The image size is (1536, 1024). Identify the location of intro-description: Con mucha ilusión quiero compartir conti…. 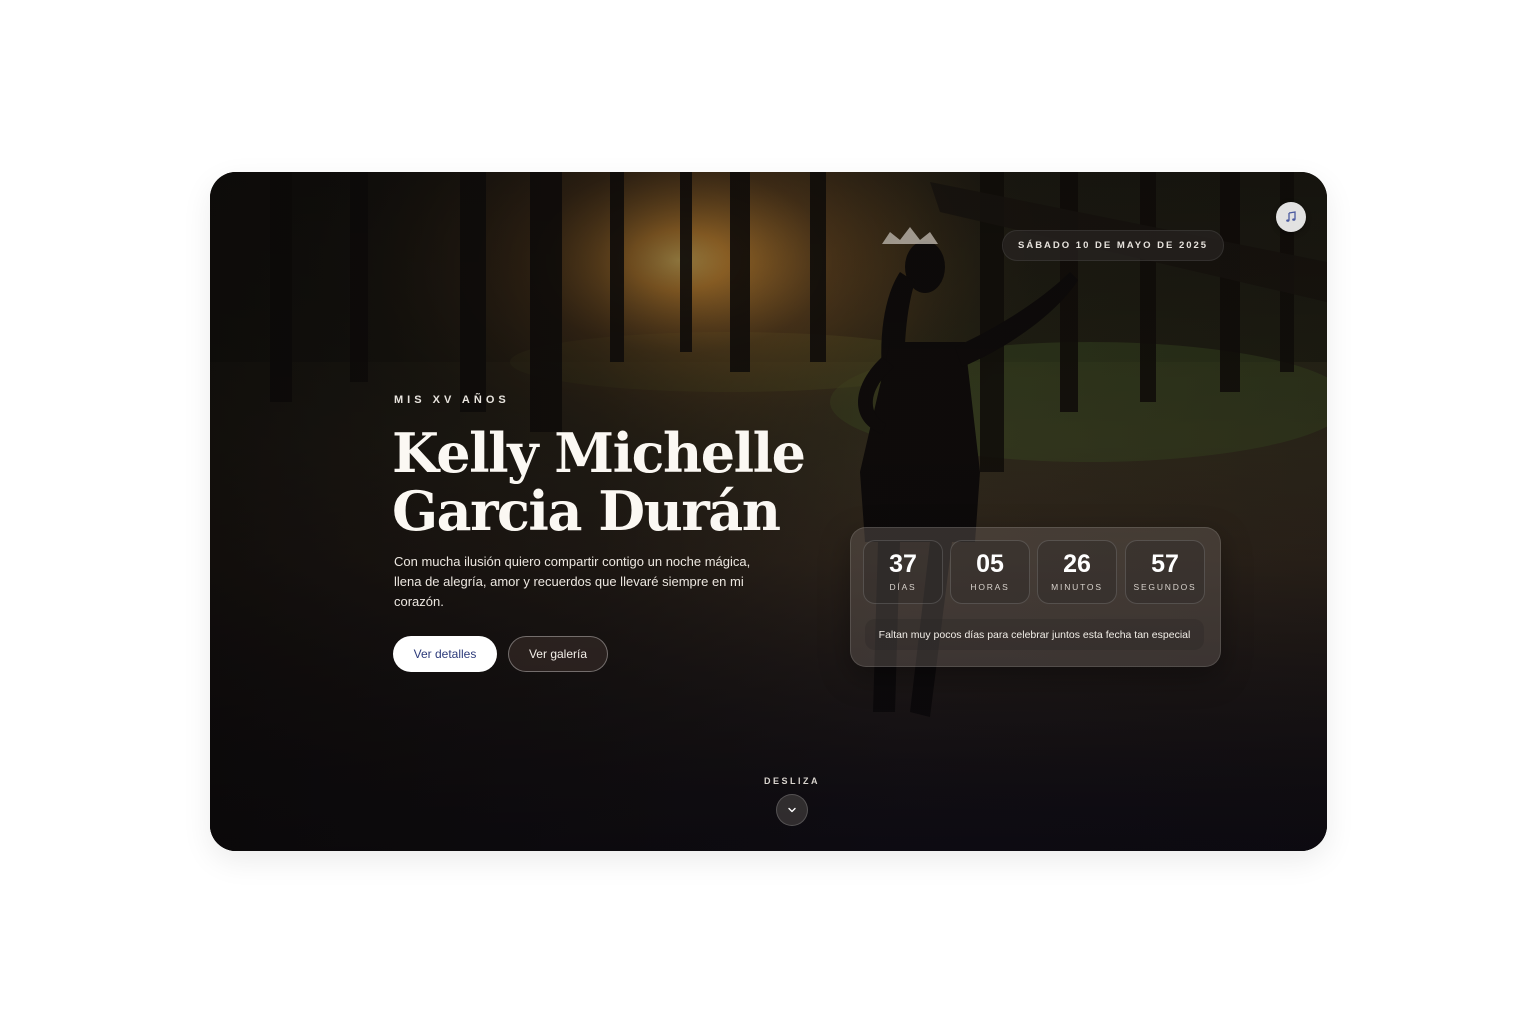
(572, 581).